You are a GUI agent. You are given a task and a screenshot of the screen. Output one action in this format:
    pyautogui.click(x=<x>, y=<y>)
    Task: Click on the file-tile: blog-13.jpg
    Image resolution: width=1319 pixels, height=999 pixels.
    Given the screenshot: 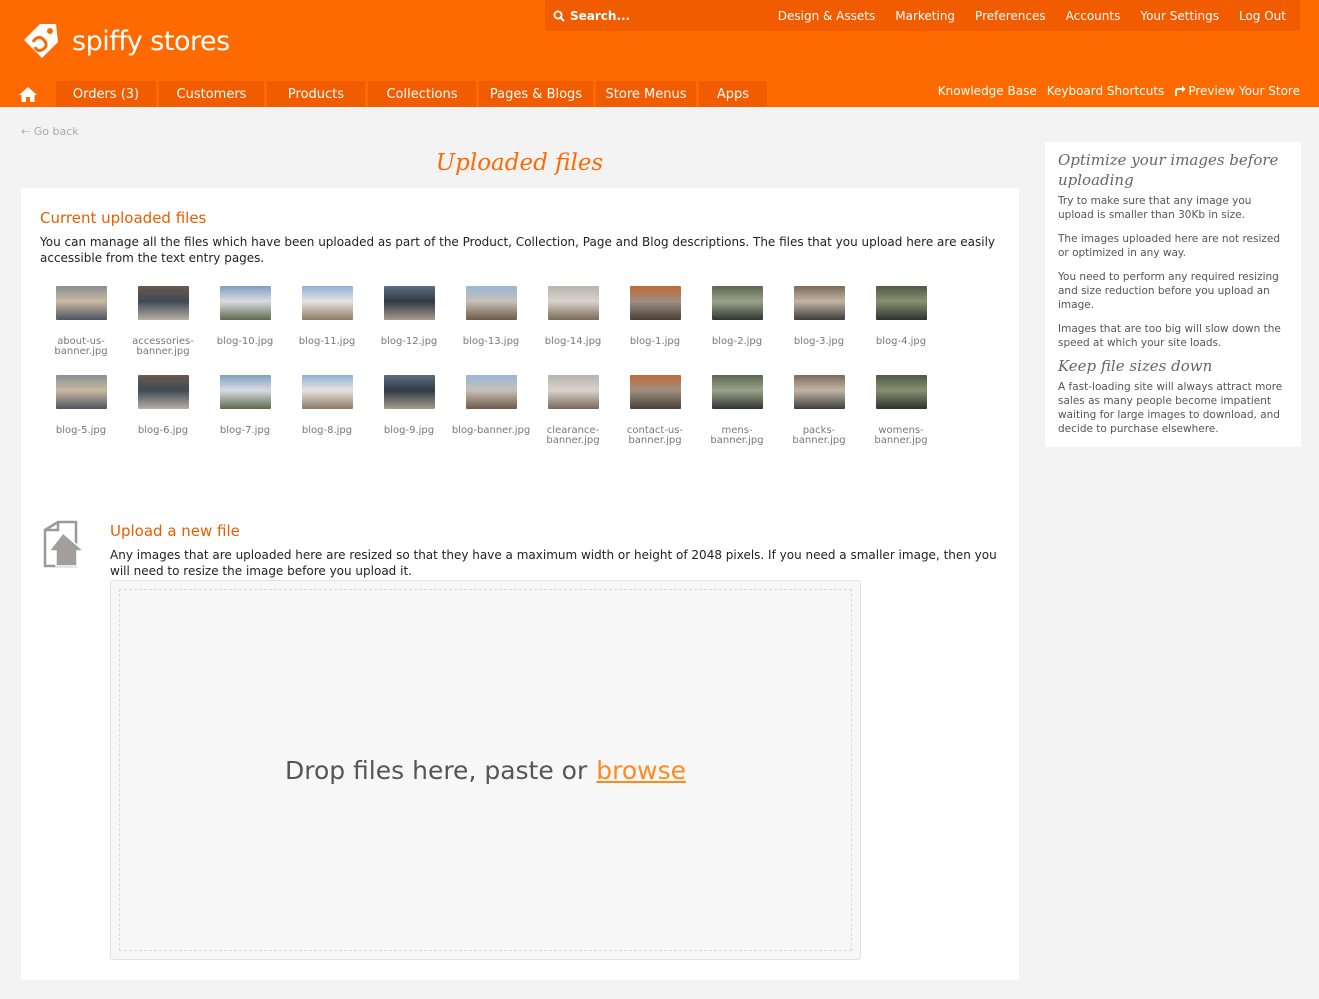 What is the action you would take?
    pyautogui.click(x=491, y=321)
    